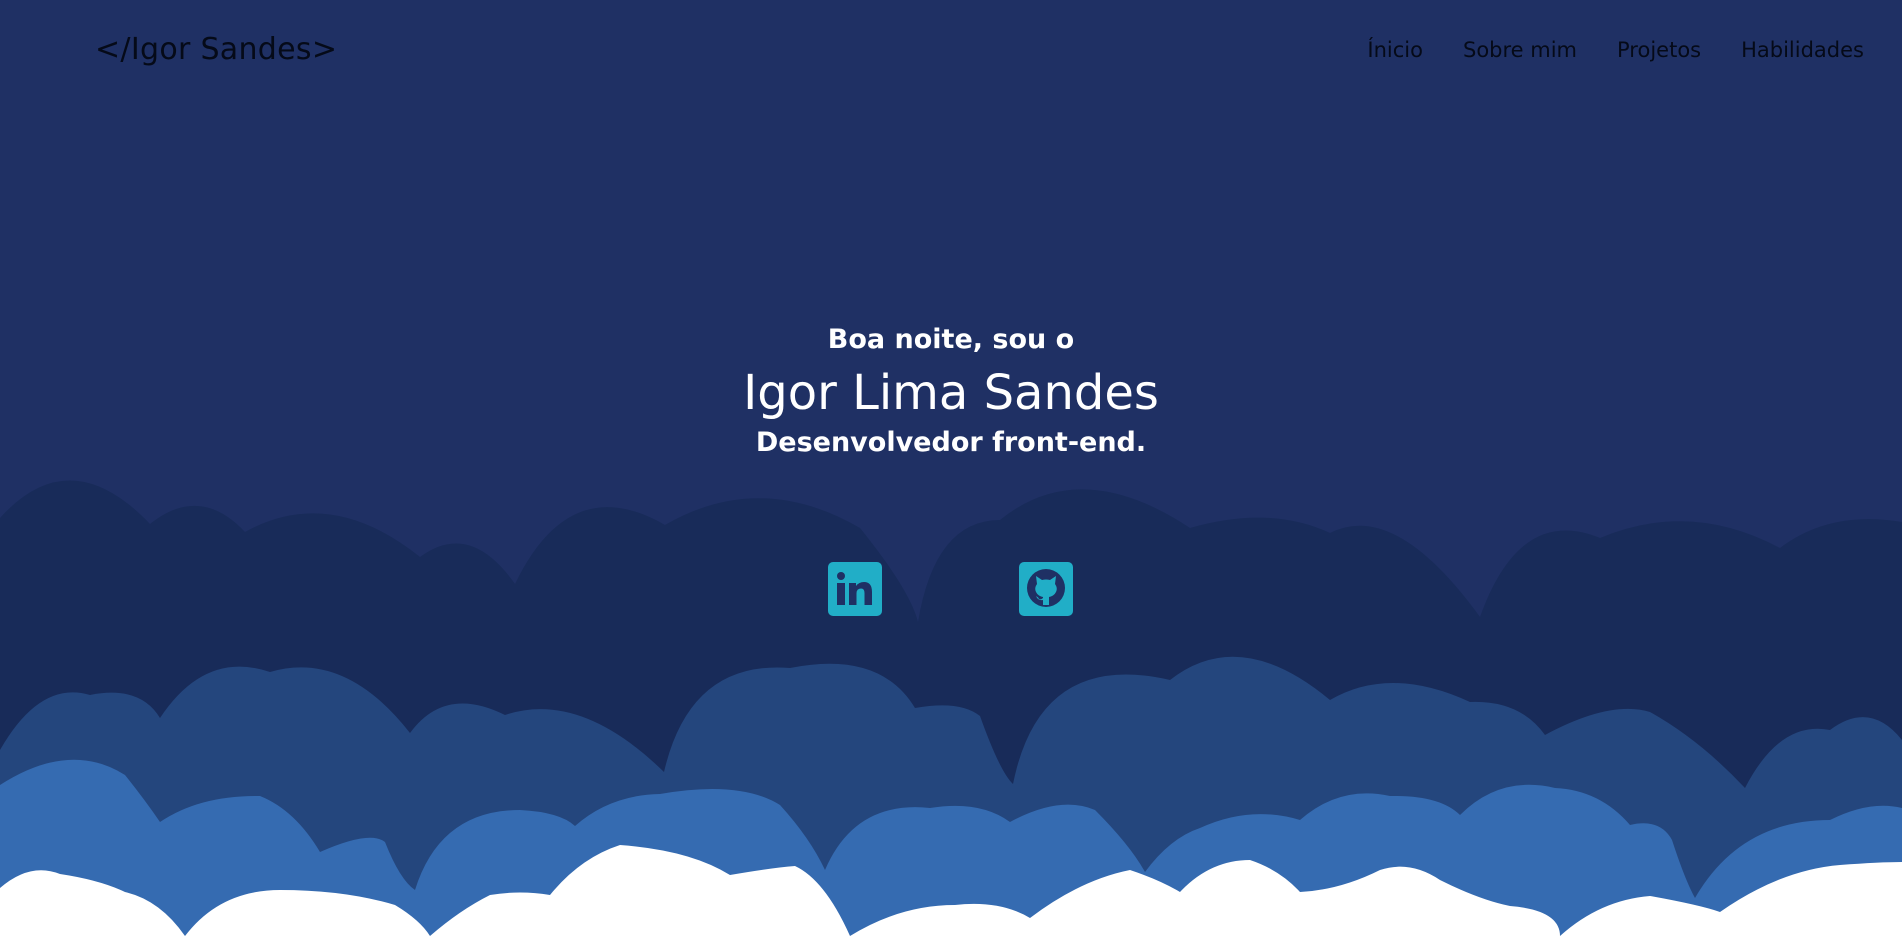 Image resolution: width=1902 pixels, height=936 pixels. Describe the element at coordinates (951, 442) in the screenshot. I see `hero-role: Desenvolvedor front-end.` at that location.